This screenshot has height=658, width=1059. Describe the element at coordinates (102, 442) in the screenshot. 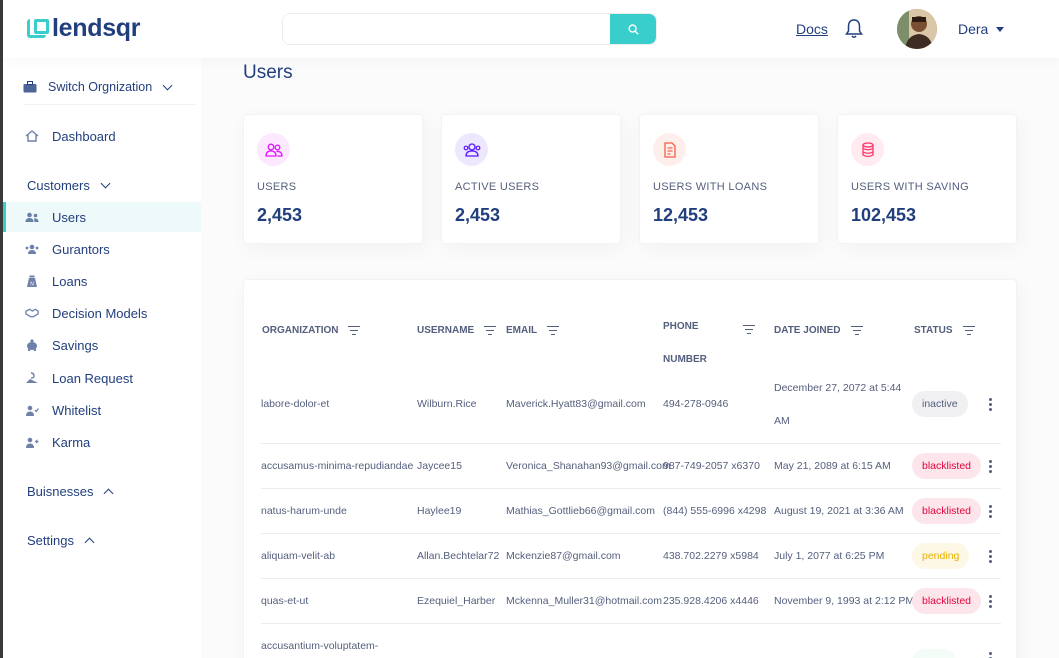

I see `sidebar-item-karma: Karma` at that location.